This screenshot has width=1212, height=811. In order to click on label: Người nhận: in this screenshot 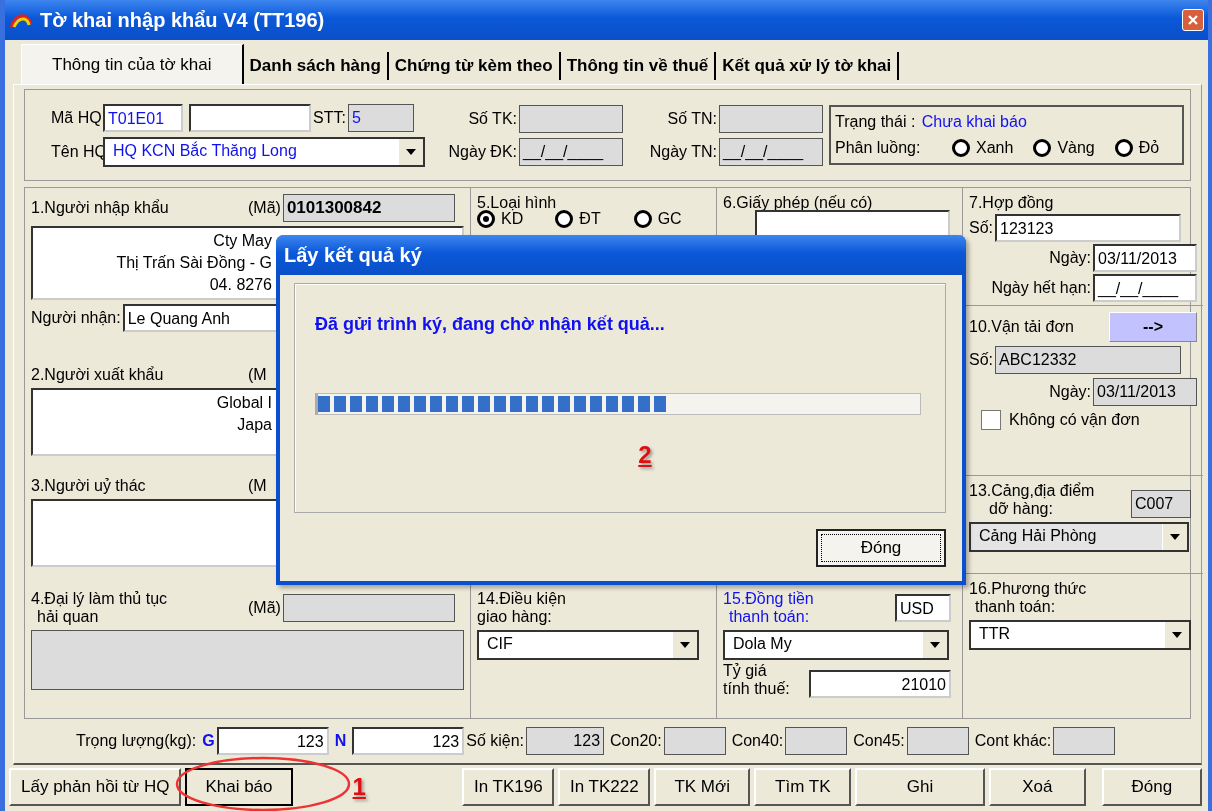, I will do `click(76, 318)`.